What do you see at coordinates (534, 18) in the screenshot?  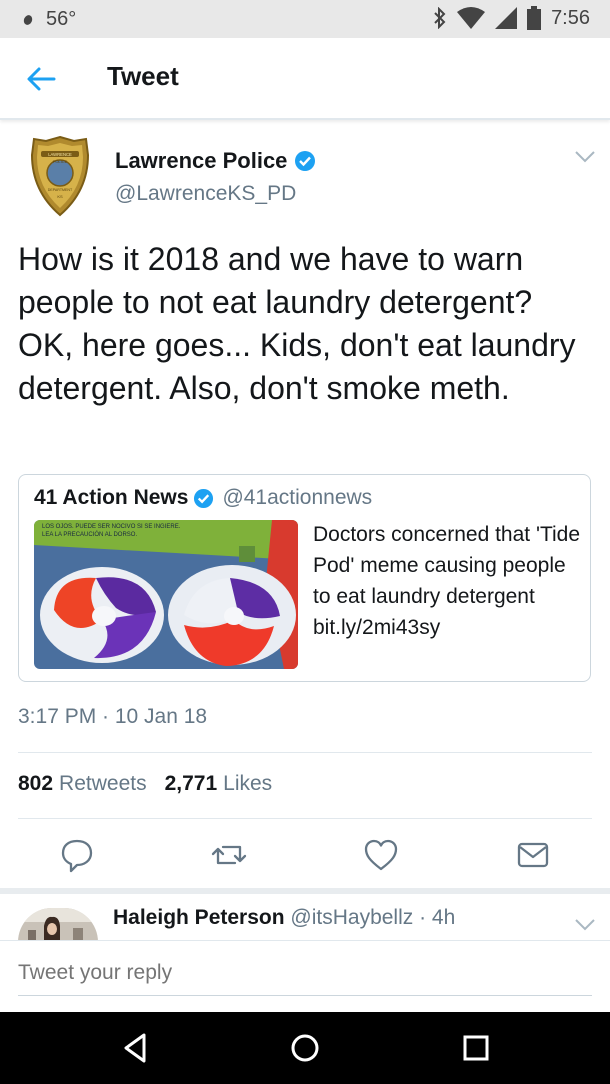 I see `battery-icon` at bounding box center [534, 18].